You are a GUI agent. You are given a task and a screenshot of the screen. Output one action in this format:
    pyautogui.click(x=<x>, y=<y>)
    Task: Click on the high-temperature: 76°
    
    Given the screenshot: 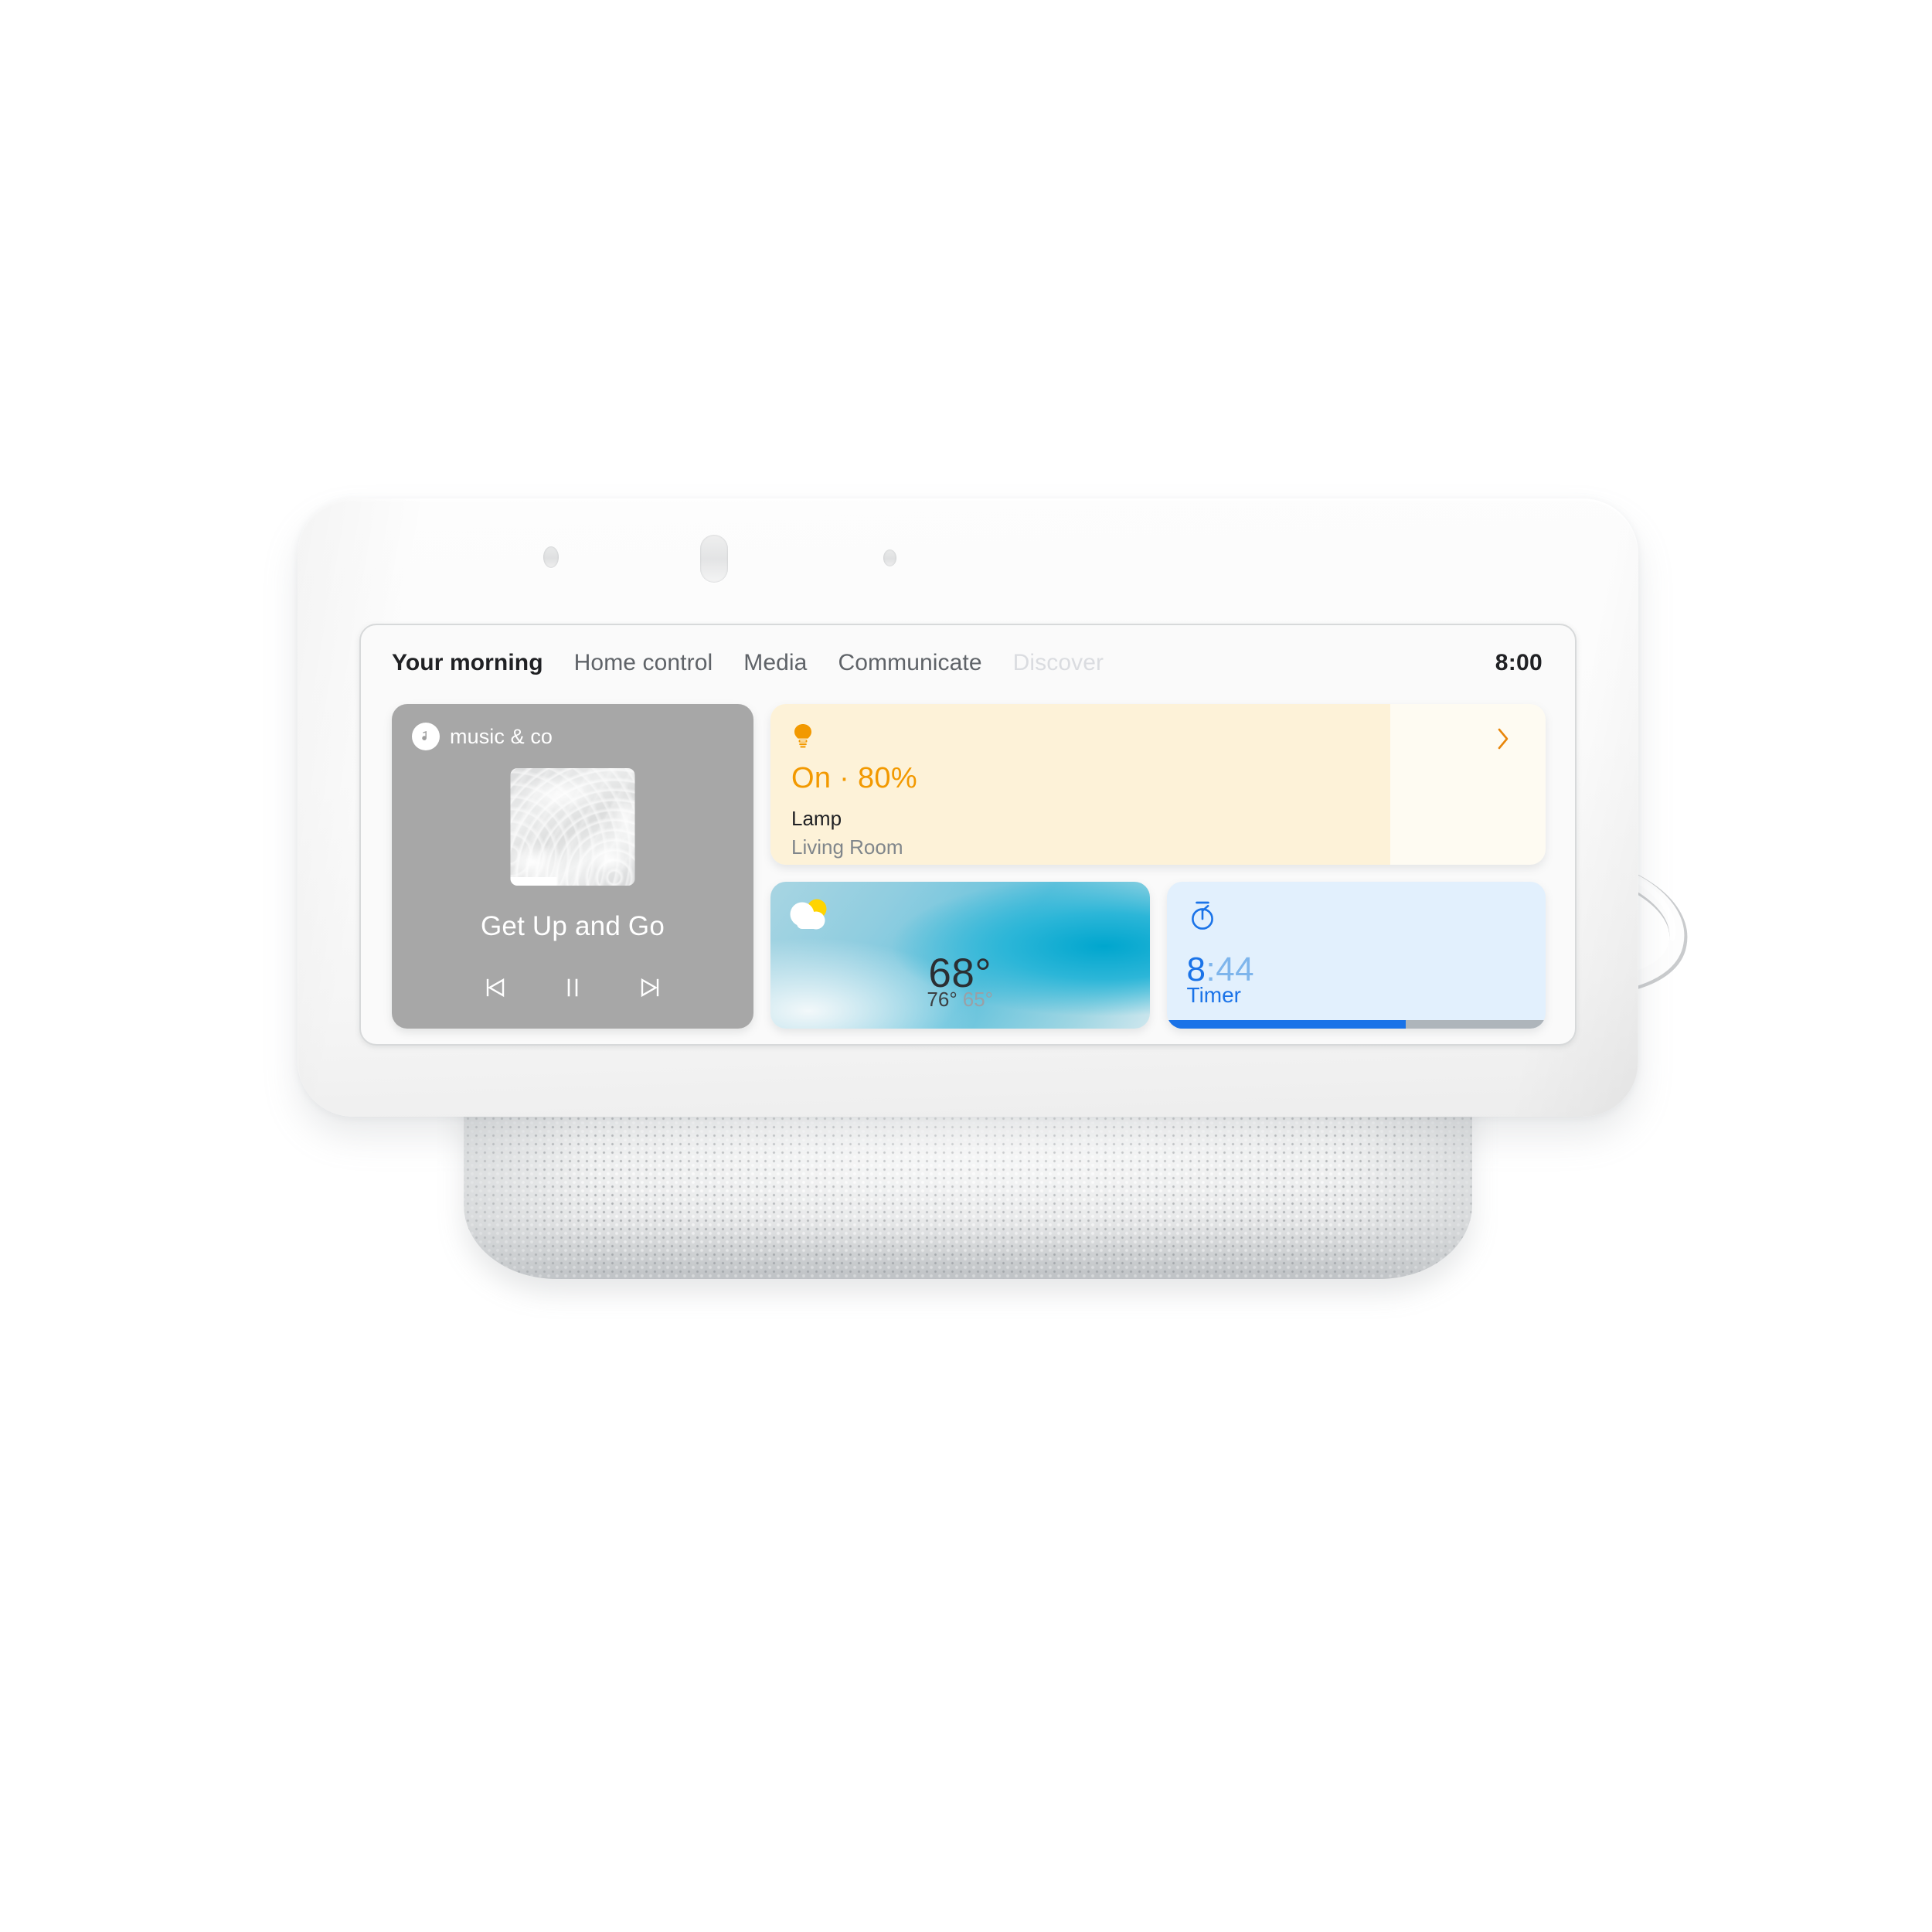 What is the action you would take?
    pyautogui.click(x=942, y=999)
    